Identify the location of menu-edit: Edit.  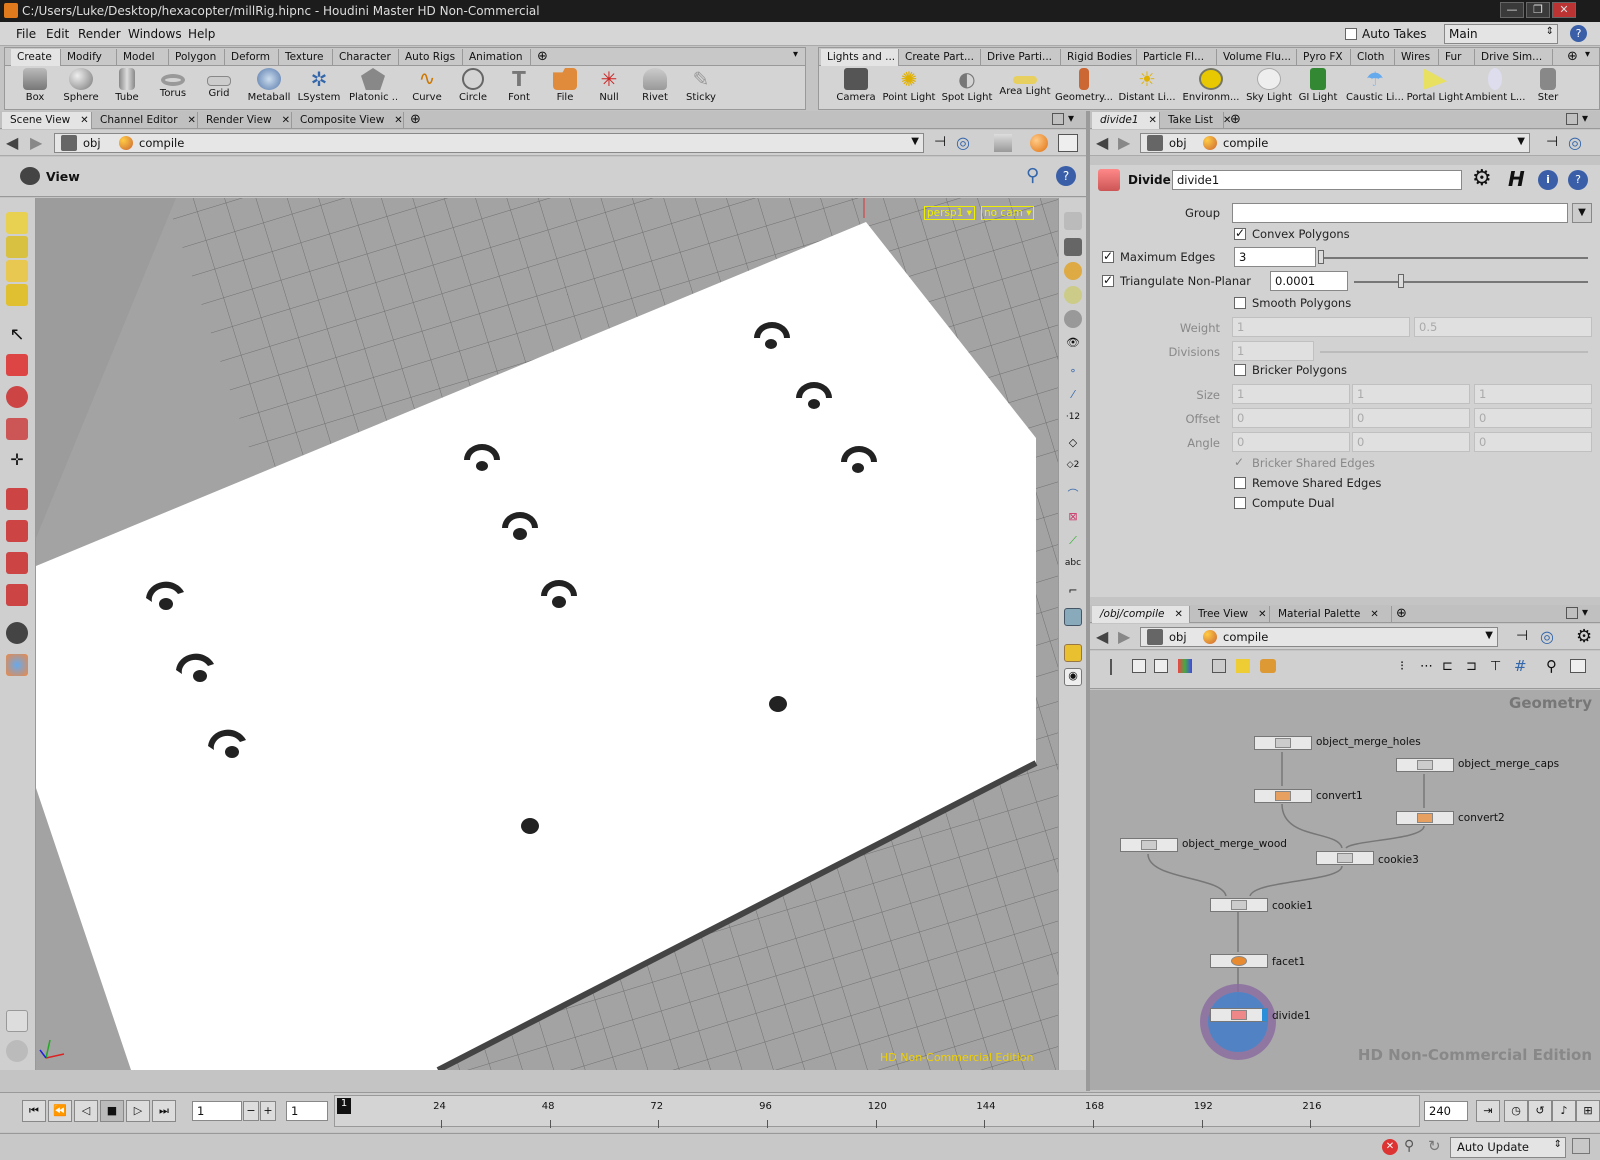
(57, 34).